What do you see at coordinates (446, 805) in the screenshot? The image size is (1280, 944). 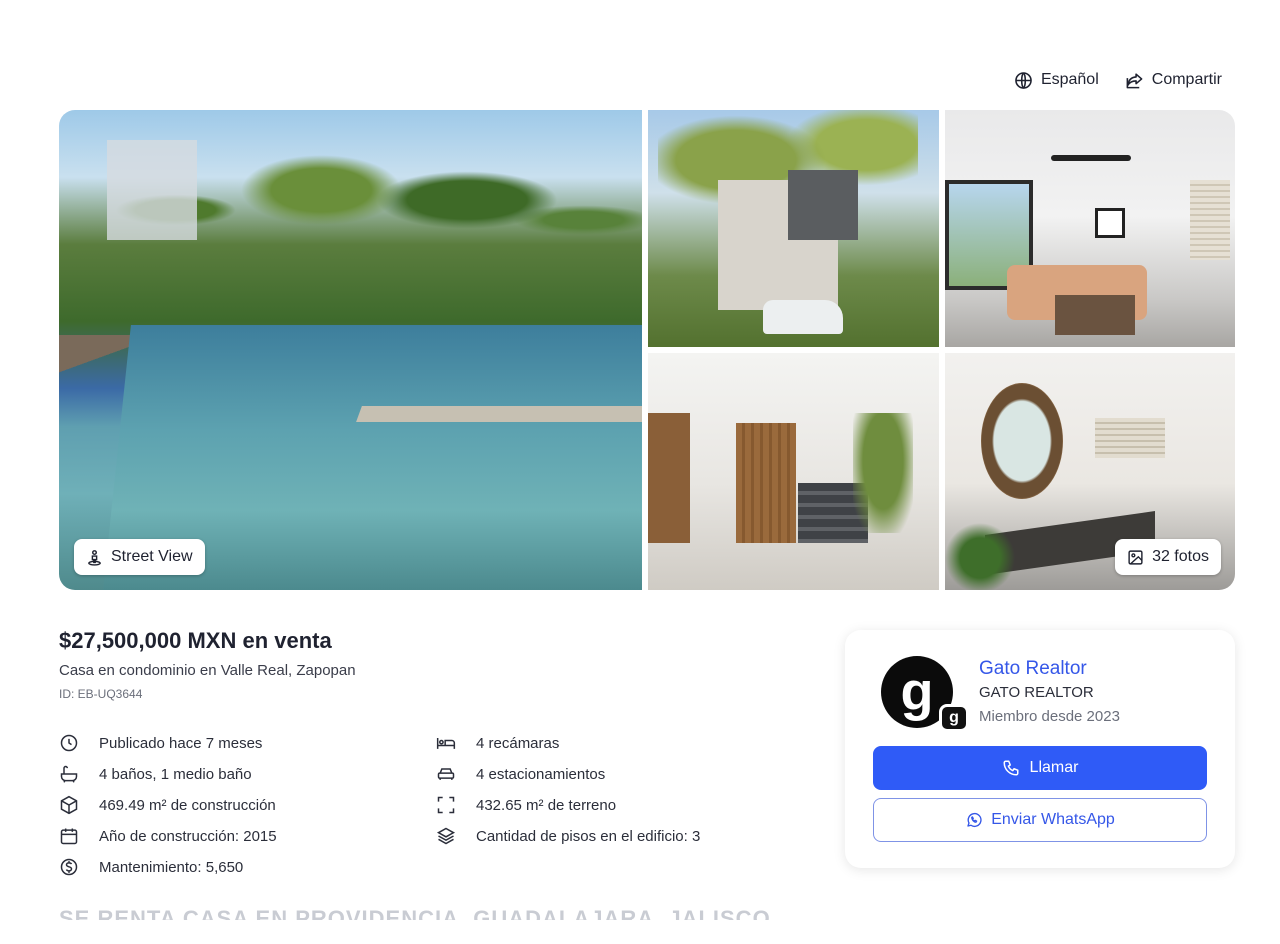 I see `area-frame-icon` at bounding box center [446, 805].